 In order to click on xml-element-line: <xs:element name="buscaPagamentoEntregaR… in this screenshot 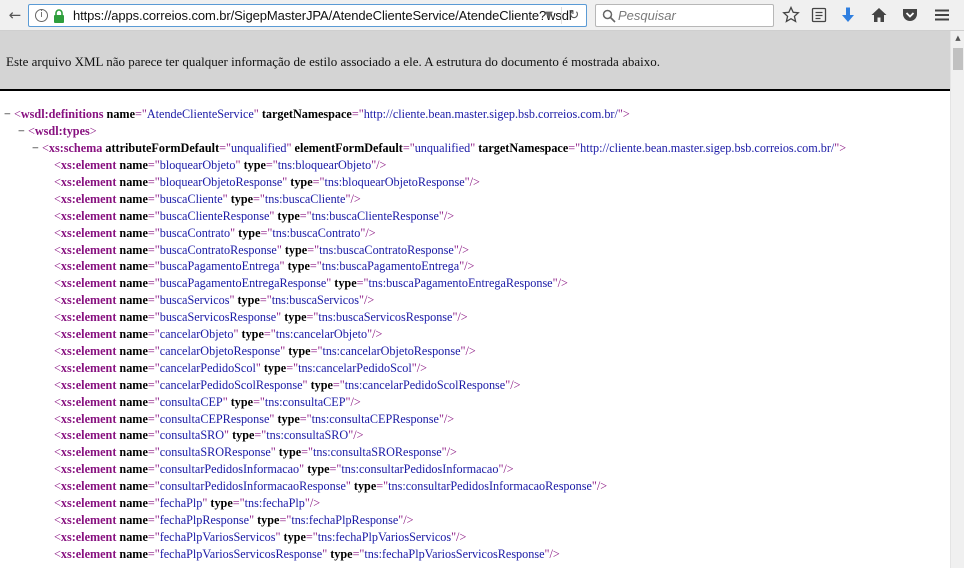, I will do `click(311, 283)`.